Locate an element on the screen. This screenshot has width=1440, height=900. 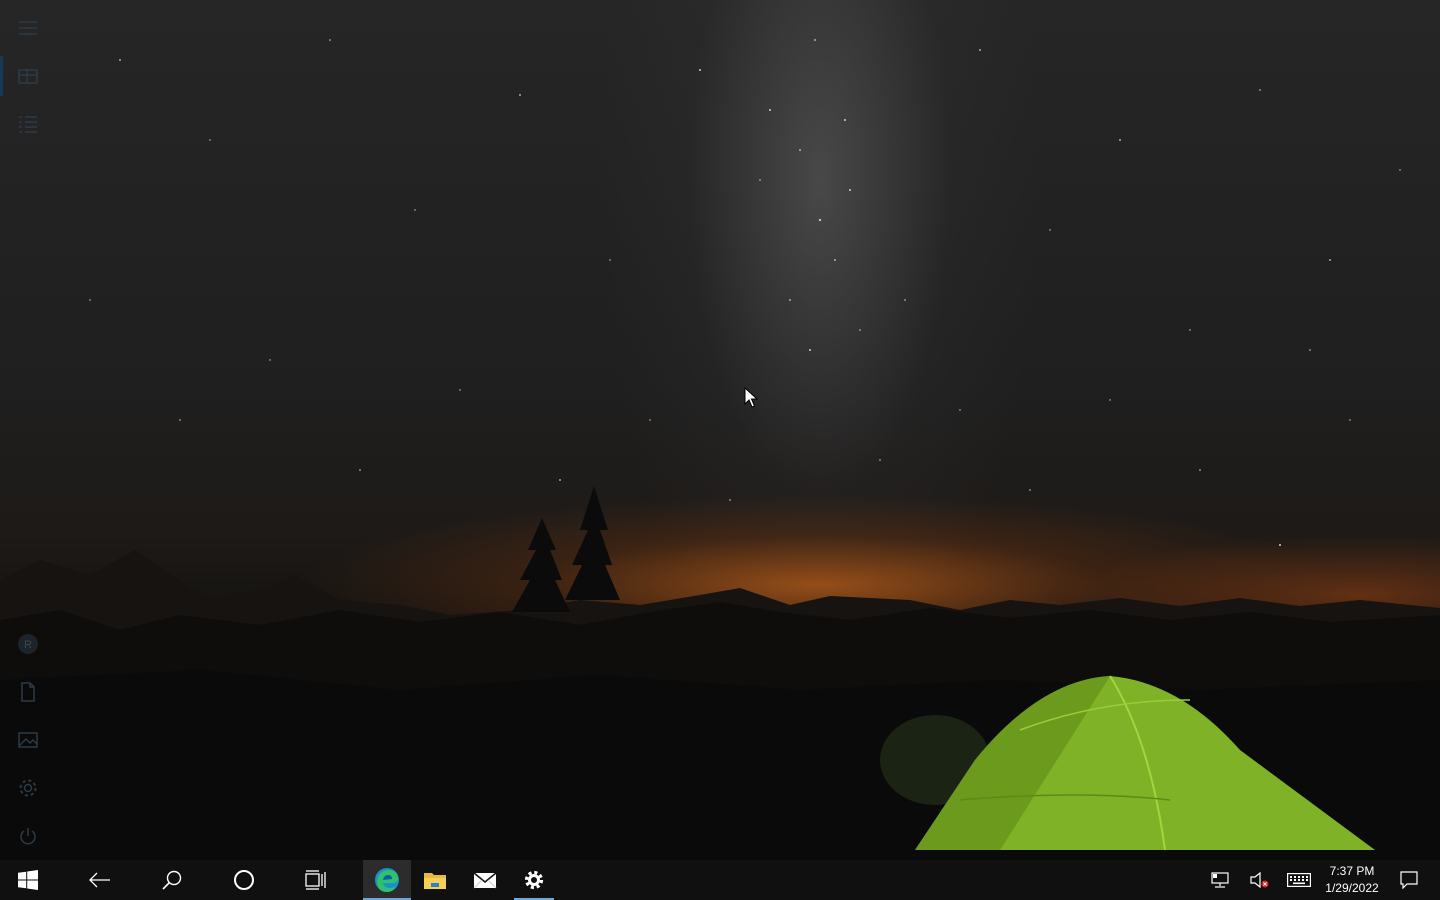
clock-time: 7:37 PM is located at coordinates (1352, 871).